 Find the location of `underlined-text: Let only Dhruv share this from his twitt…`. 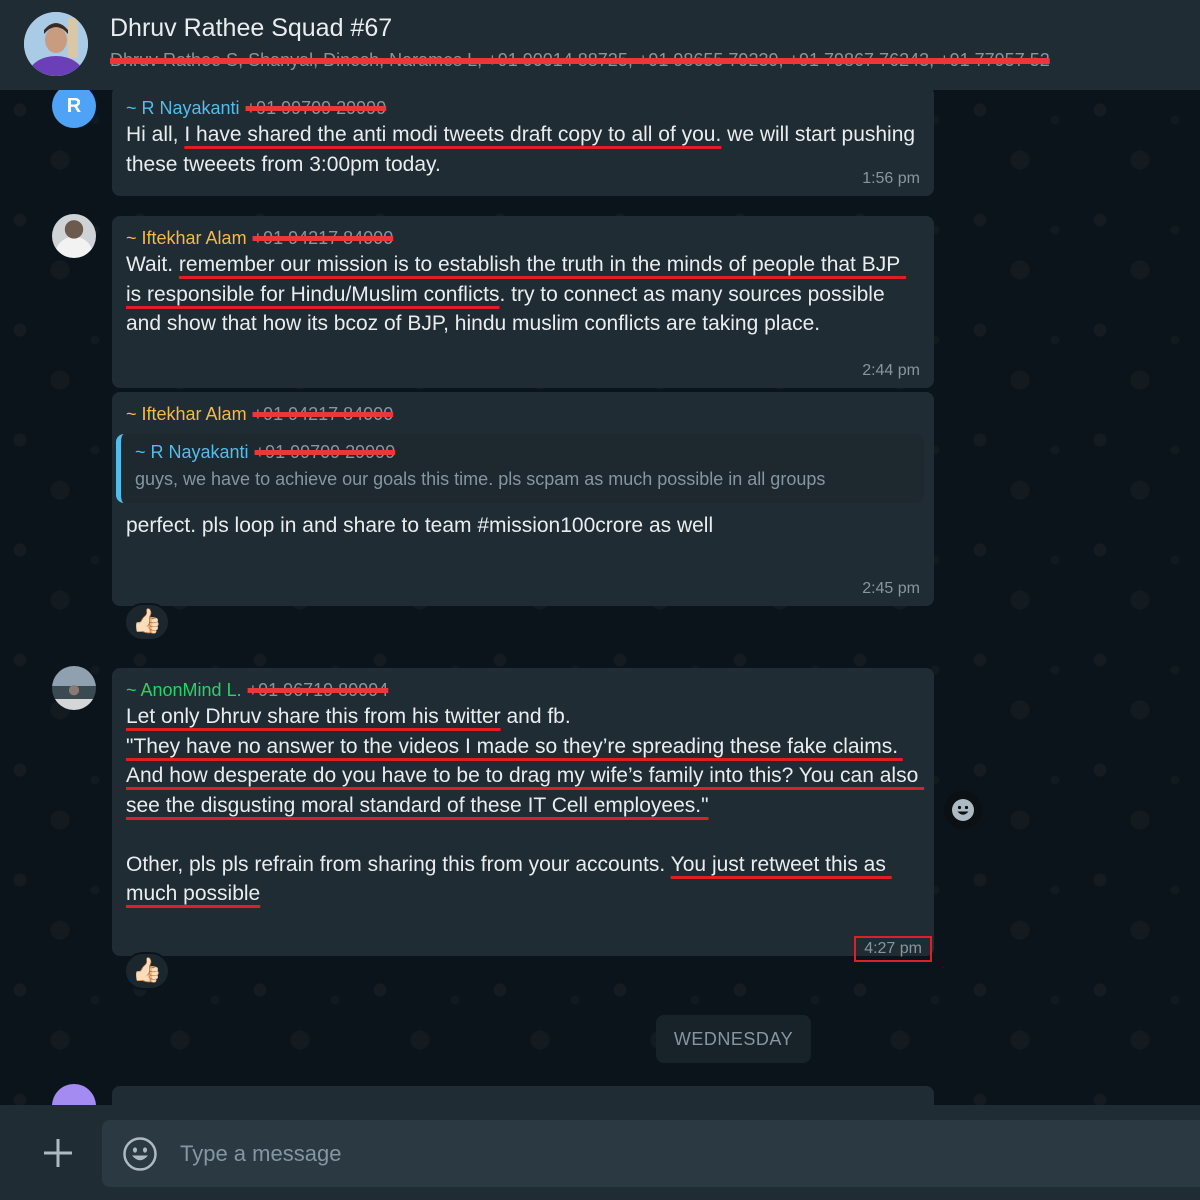

underlined-text: Let only Dhruv share this from his twitt… is located at coordinates (313, 716).